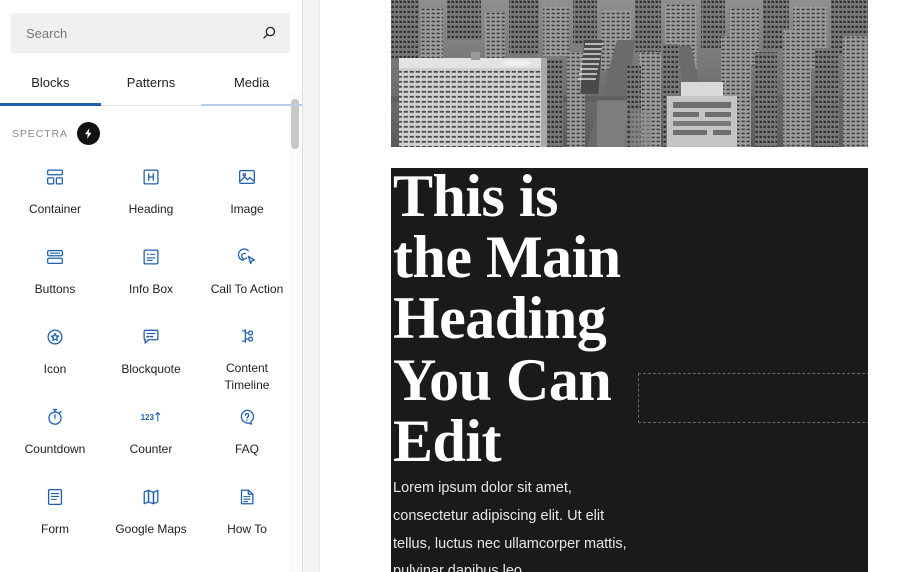 Image resolution: width=900 pixels, height=572 pixels. Describe the element at coordinates (151, 209) in the screenshot. I see `block-label: Heading` at that location.